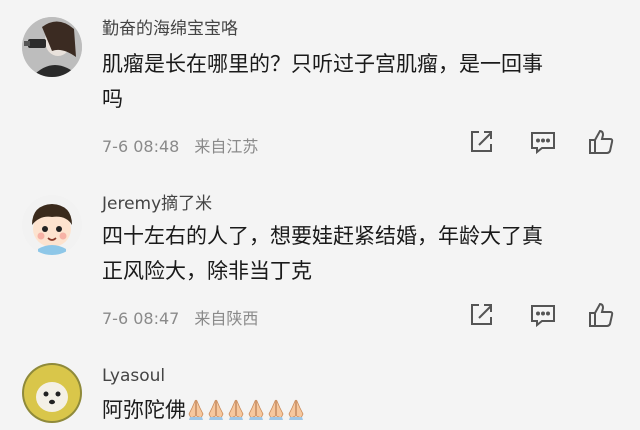 The height and width of the screenshot is (430, 640). I want to click on comment-meta: 7-6 08:47 来自陕西, so click(185, 317).